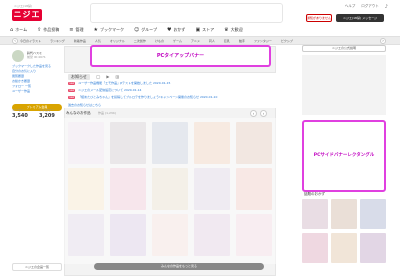  I want to click on news-item: new ユーザー作品機能「エモ作品」βテストを開始しました 2020-01-15, so click(119, 83).